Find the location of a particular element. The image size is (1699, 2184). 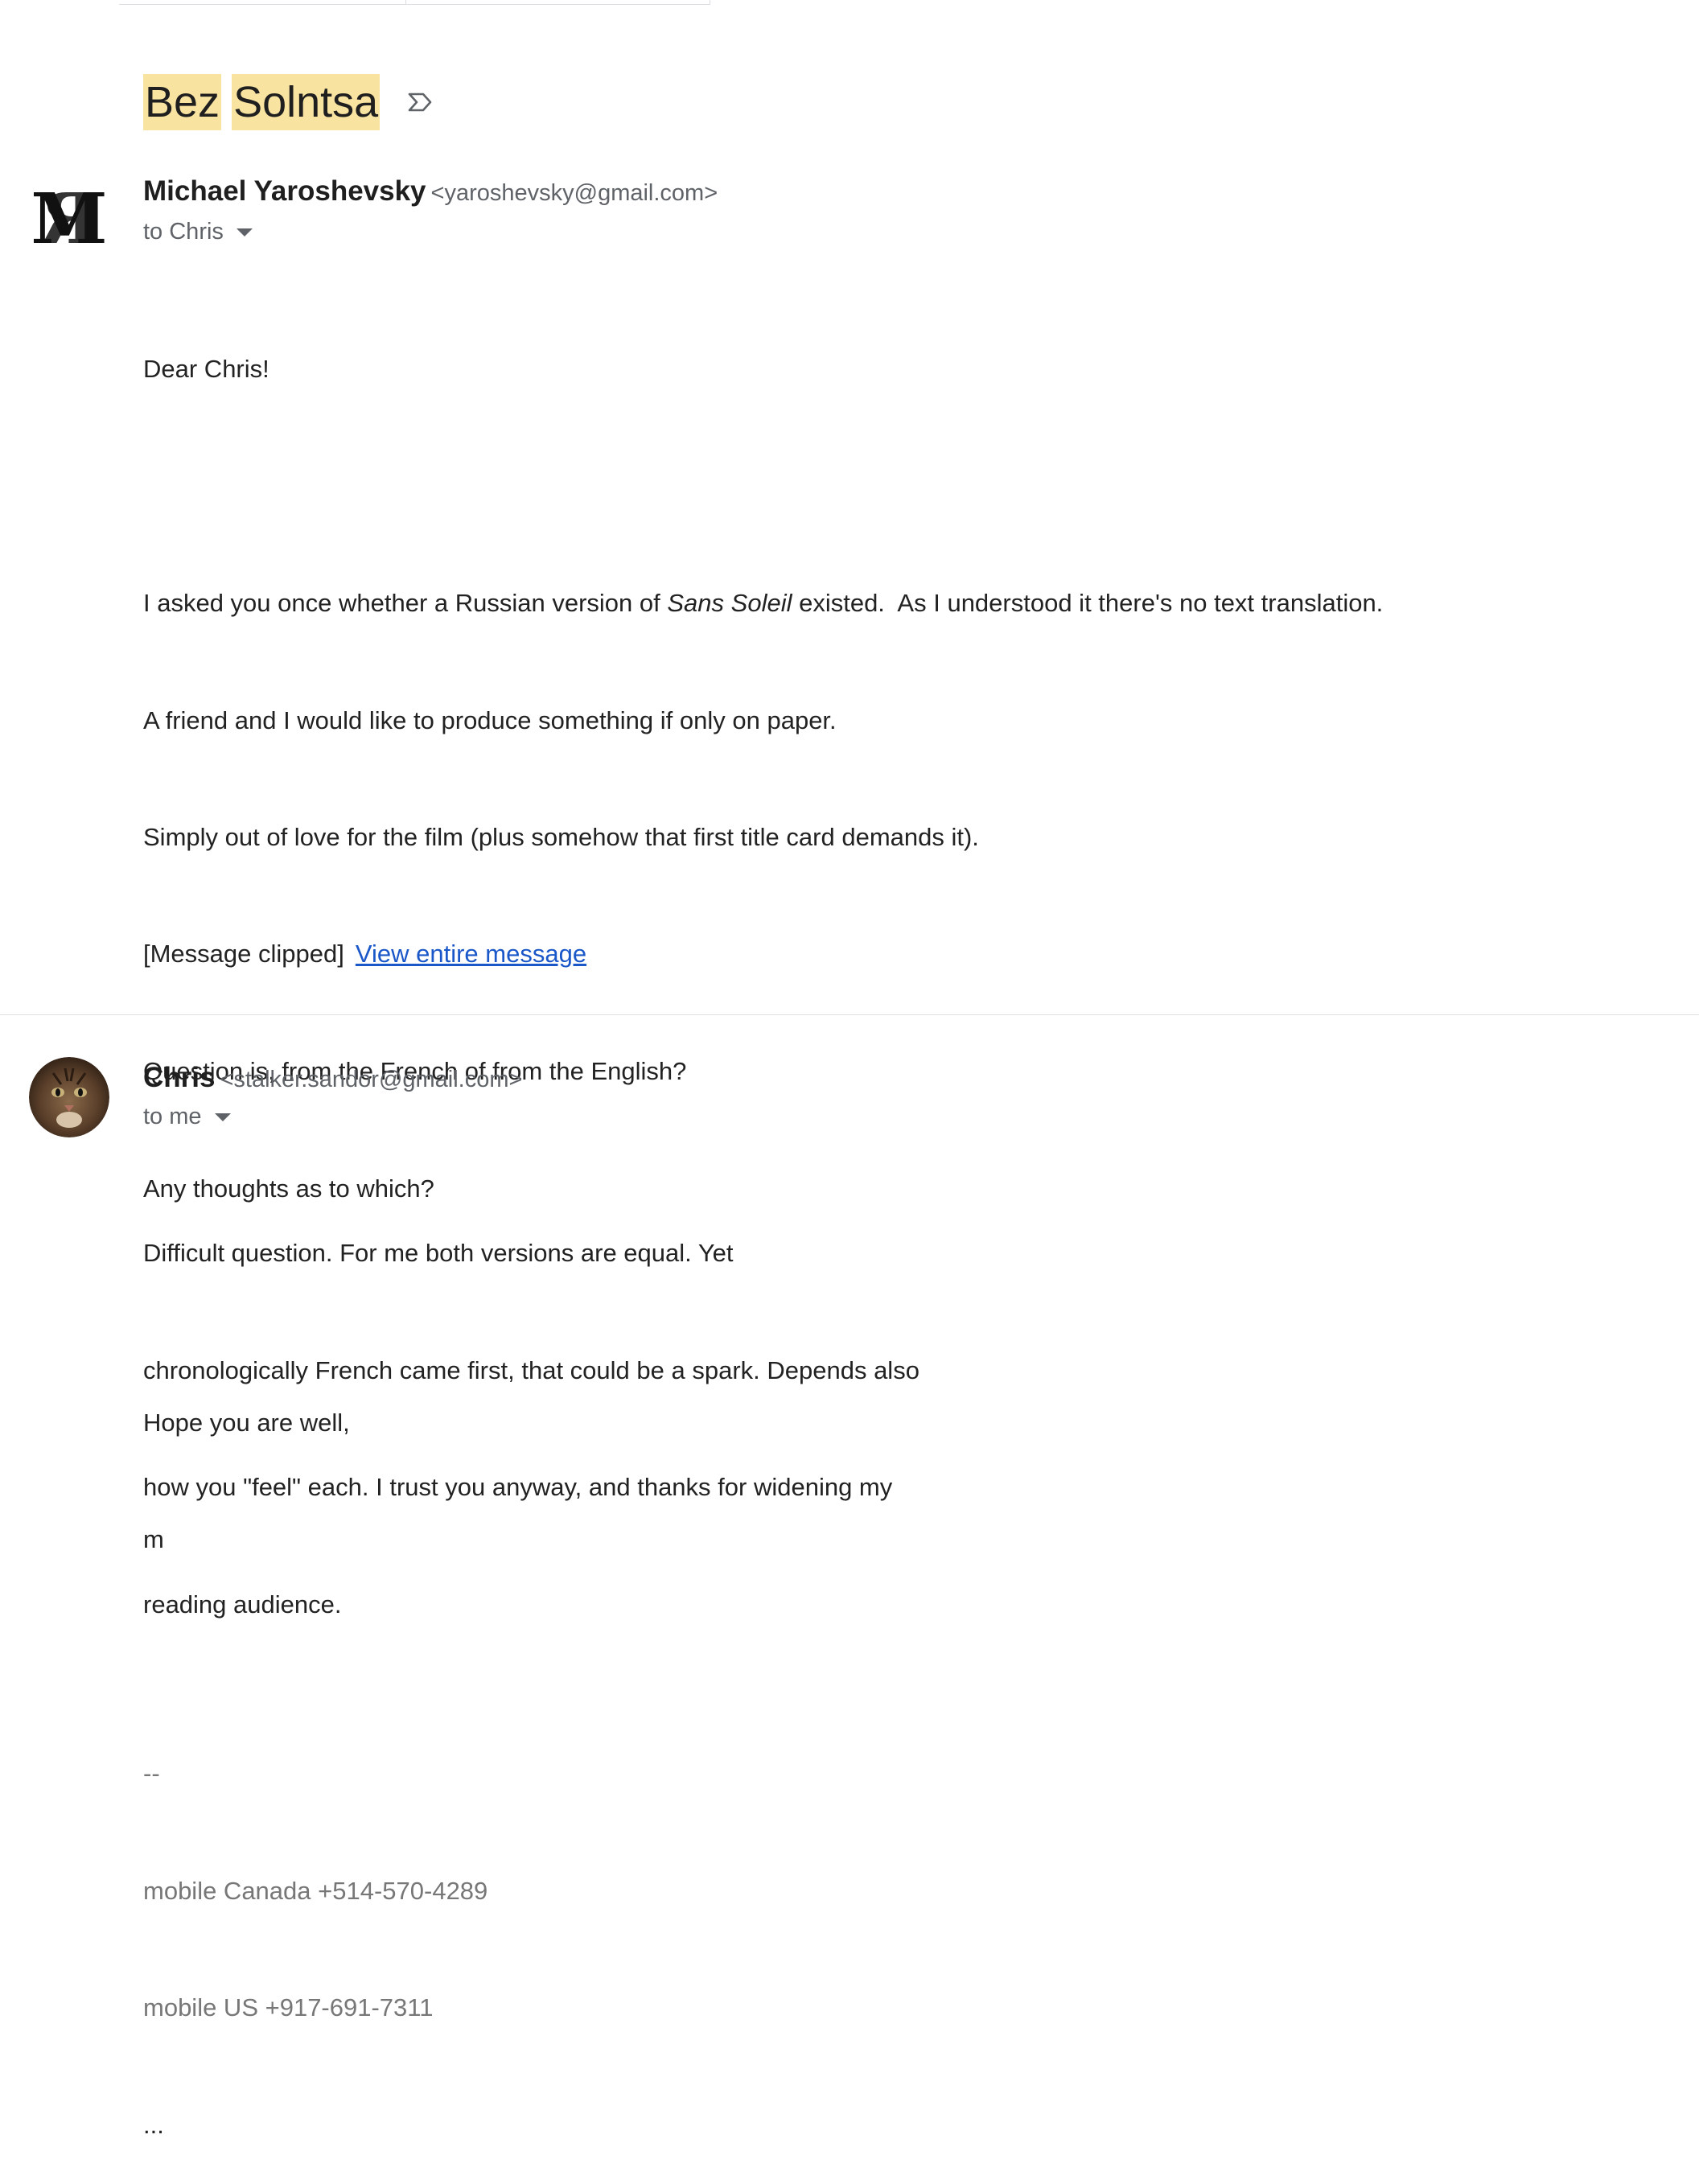

sender-line: Chris <stalker.sandor@gmail.com> is located at coordinates (332, 1078).